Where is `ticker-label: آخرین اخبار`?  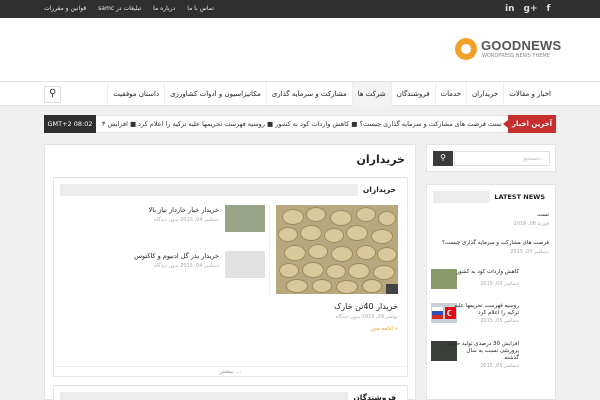
ticker-label: آخرین اخبار is located at coordinates (529, 124).